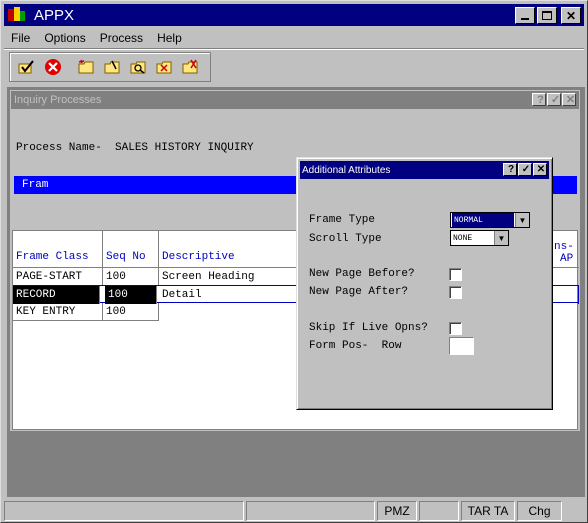 Image resolution: width=588 pixels, height=523 pixels. I want to click on frame-type-label: Frame Type, so click(342, 220).